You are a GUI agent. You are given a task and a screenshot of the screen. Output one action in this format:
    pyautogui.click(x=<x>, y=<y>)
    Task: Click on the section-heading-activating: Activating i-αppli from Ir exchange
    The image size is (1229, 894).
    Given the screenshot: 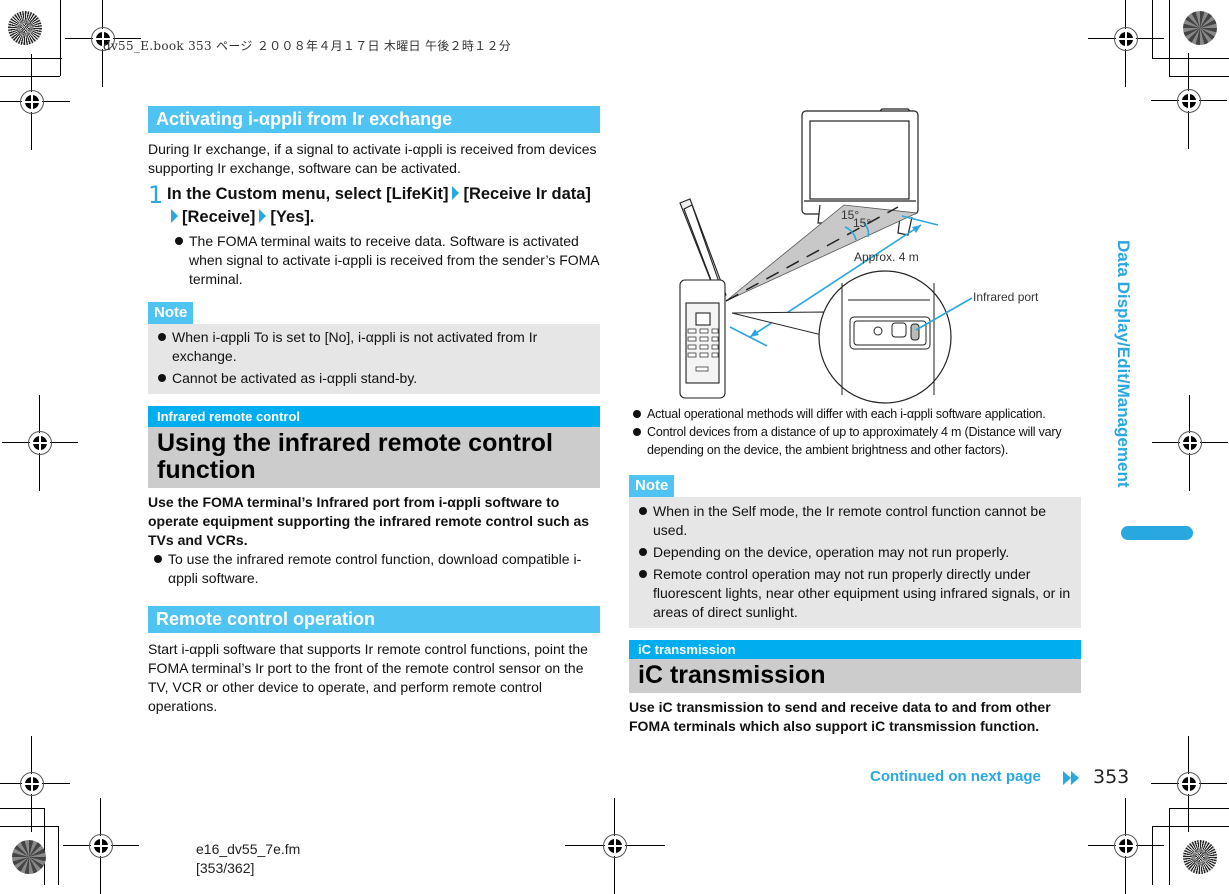 What is the action you would take?
    pyautogui.click(x=374, y=119)
    